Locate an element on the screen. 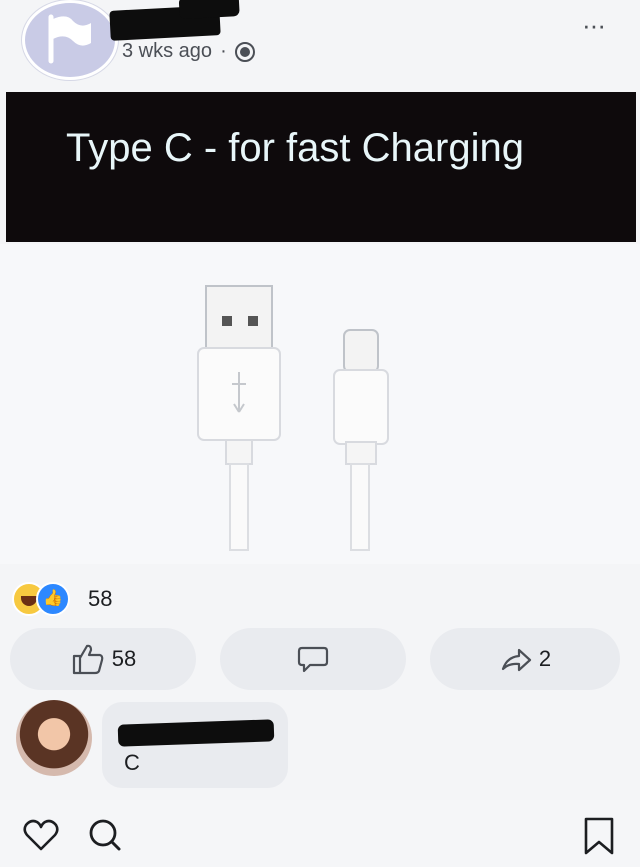 The width and height of the screenshot is (640, 867). heart-icon is located at coordinates (41, 835).